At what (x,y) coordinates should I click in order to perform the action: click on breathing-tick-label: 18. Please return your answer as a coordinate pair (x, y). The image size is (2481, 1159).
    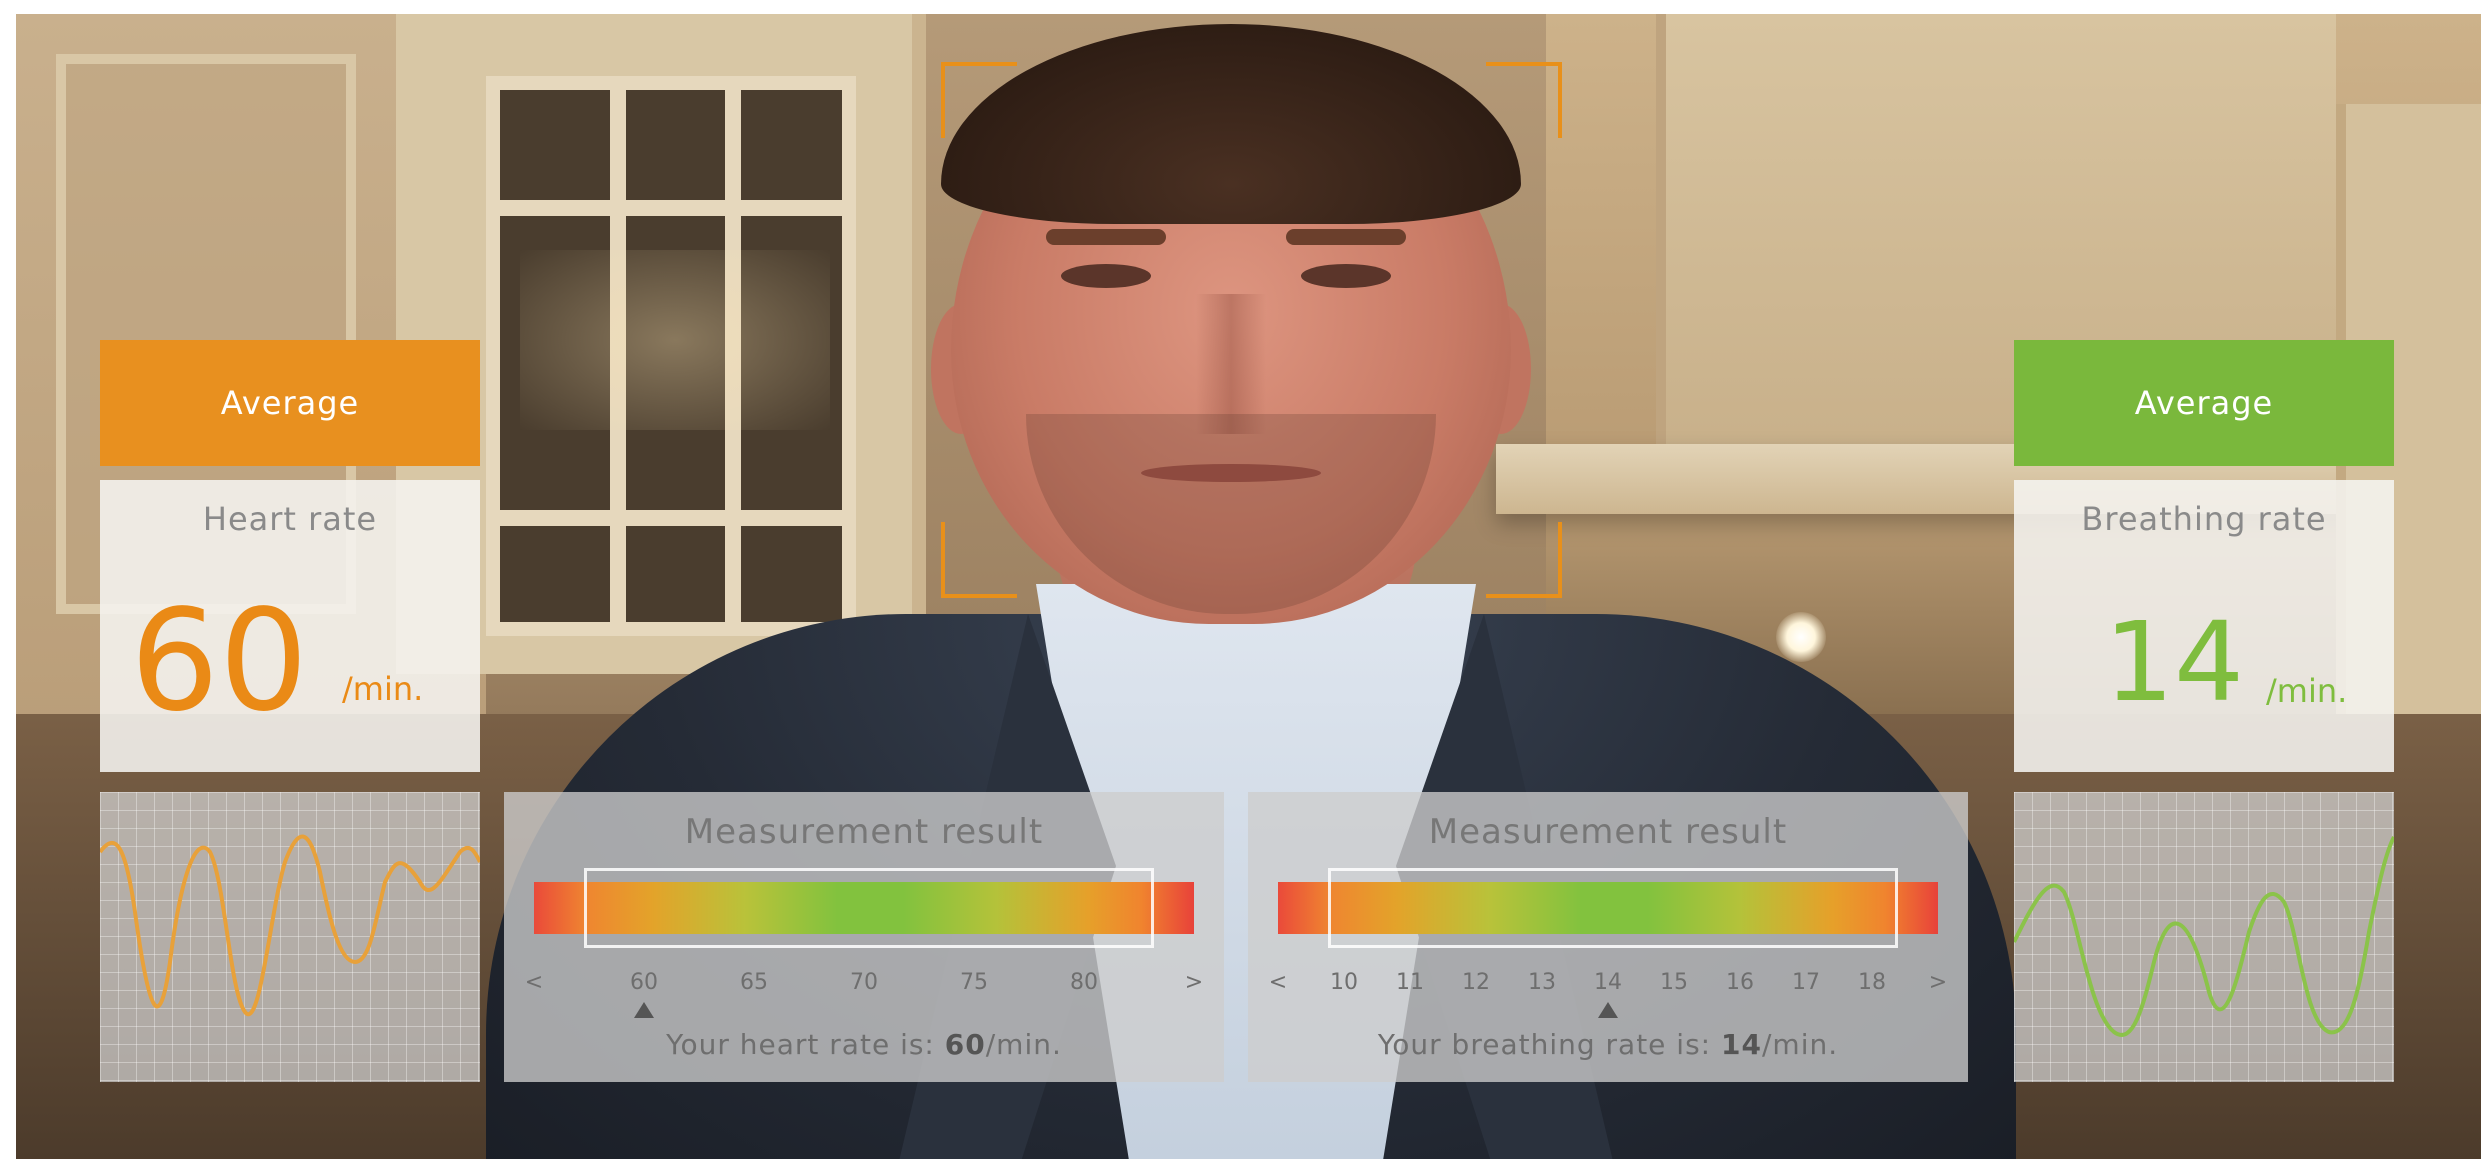
    Looking at the image, I should click on (1872, 982).